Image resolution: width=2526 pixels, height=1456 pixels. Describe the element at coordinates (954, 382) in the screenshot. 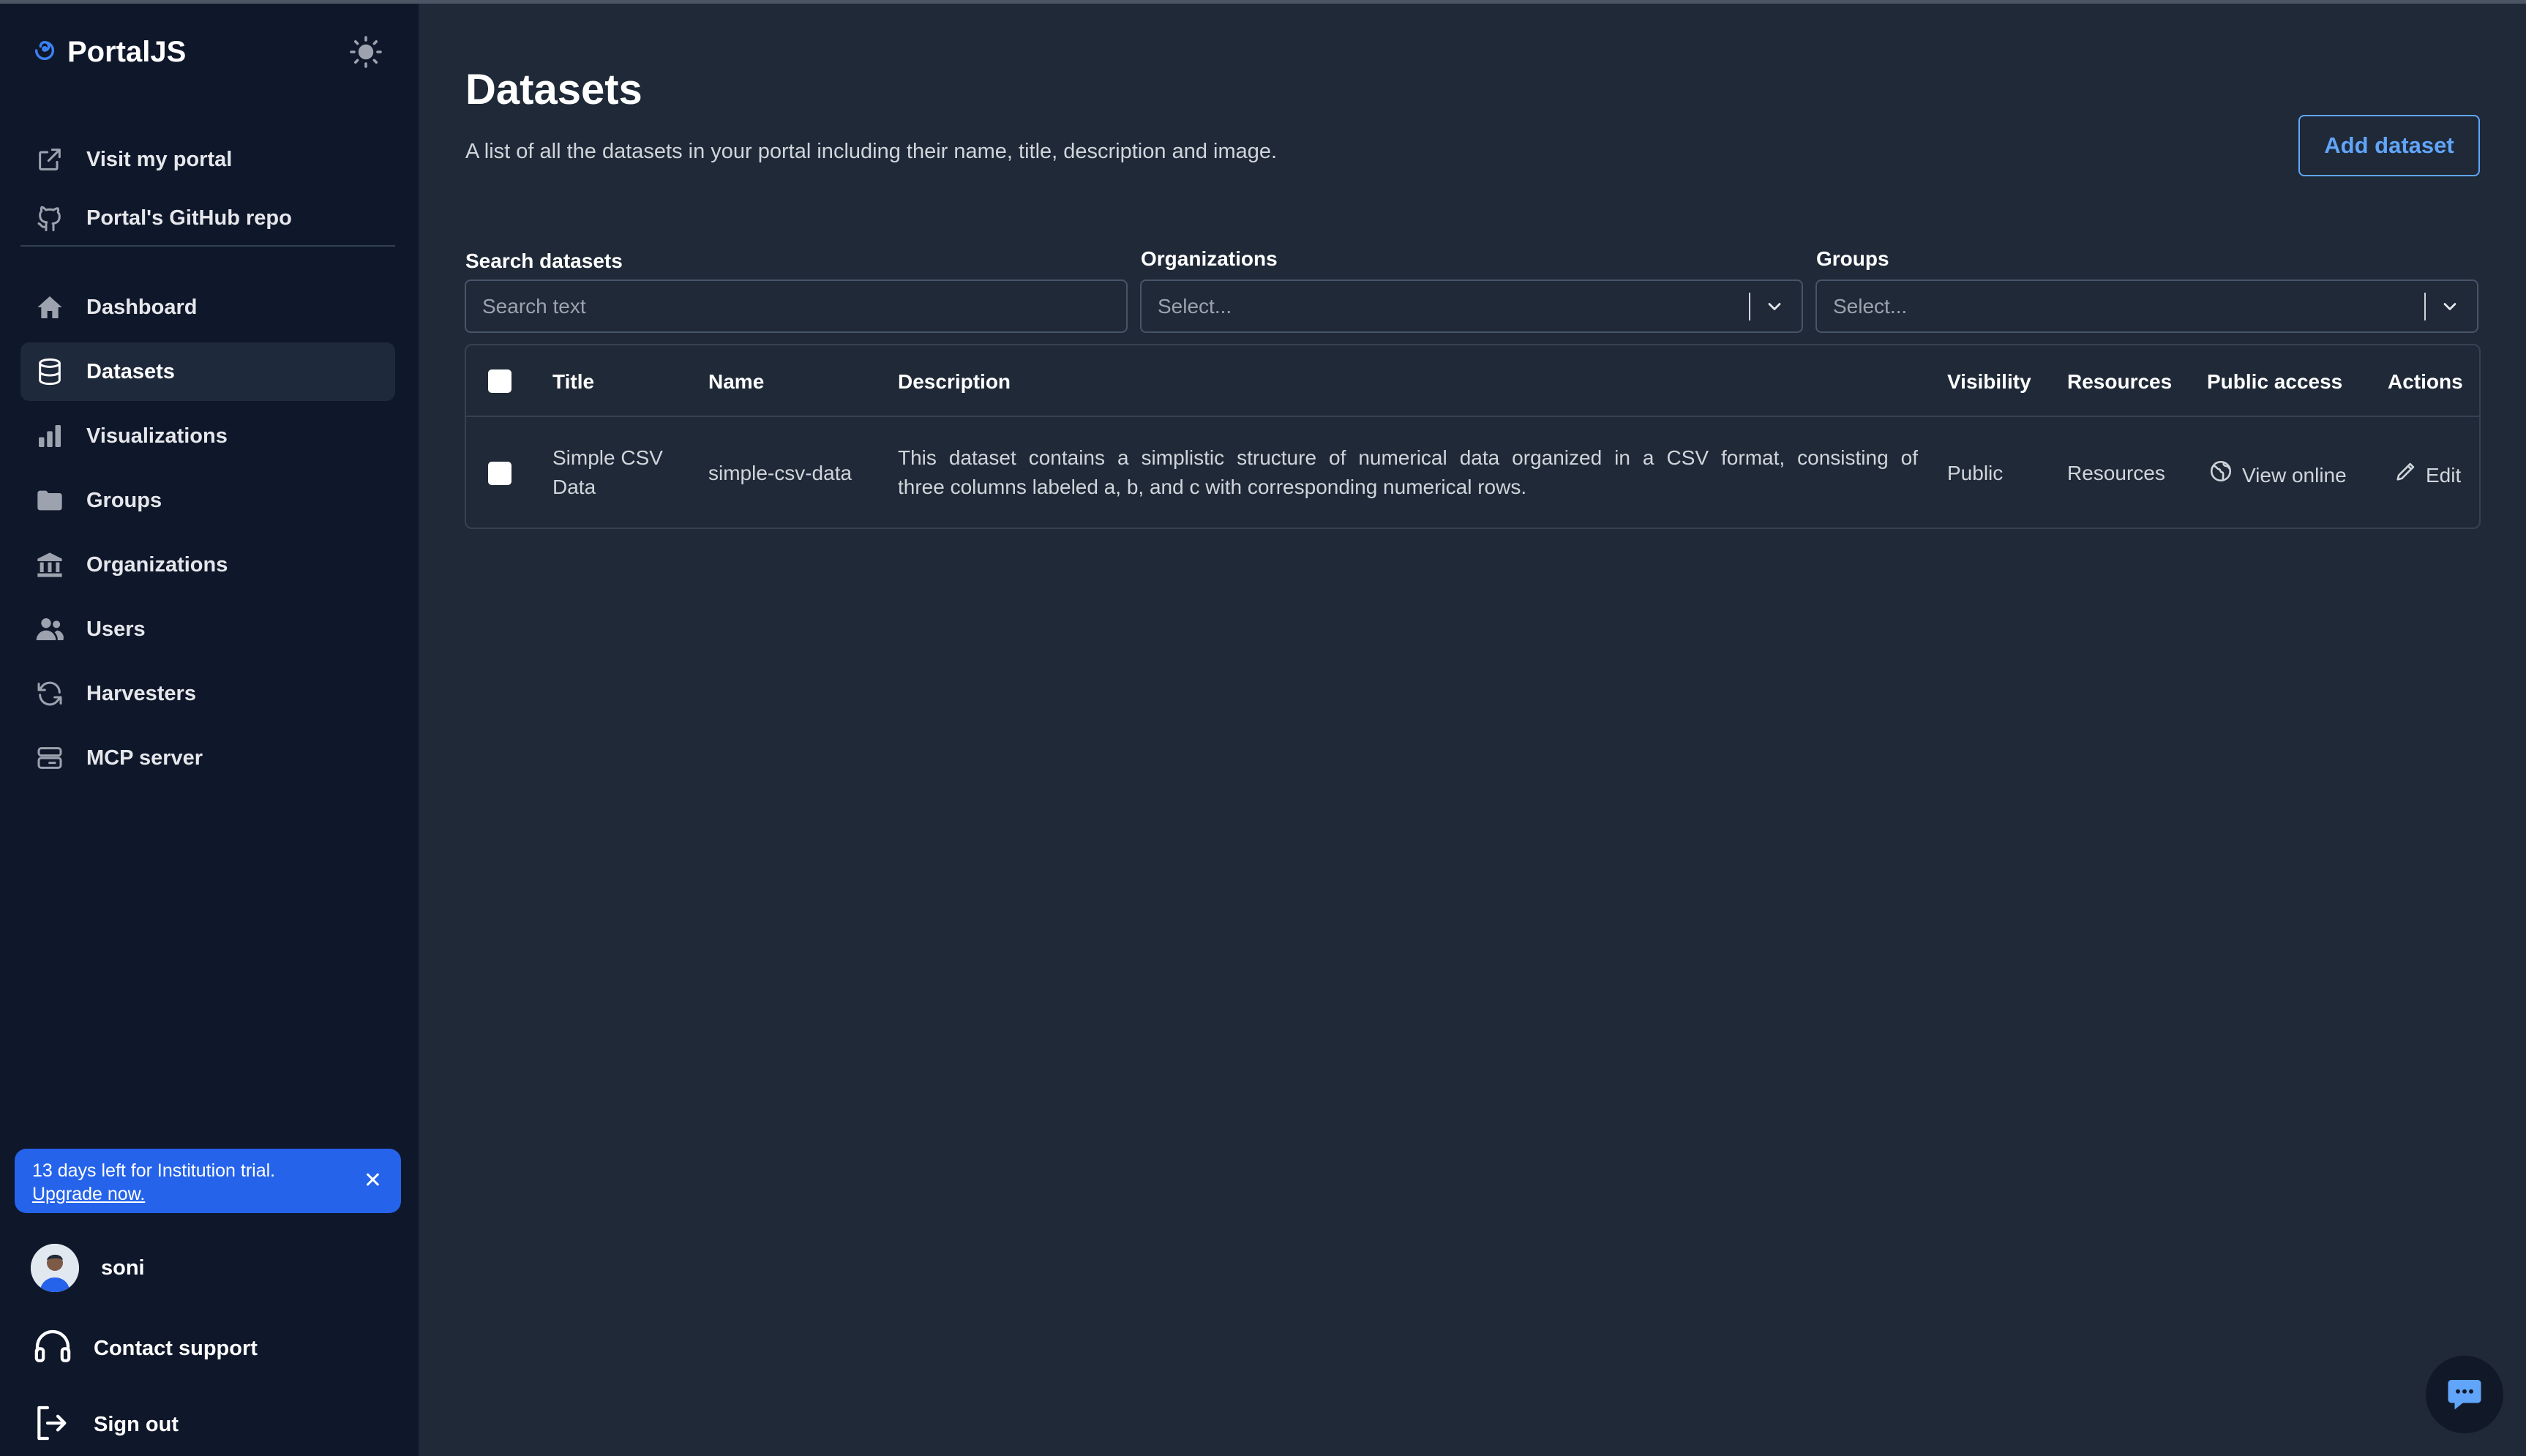

I see `column-header-description: Description` at that location.